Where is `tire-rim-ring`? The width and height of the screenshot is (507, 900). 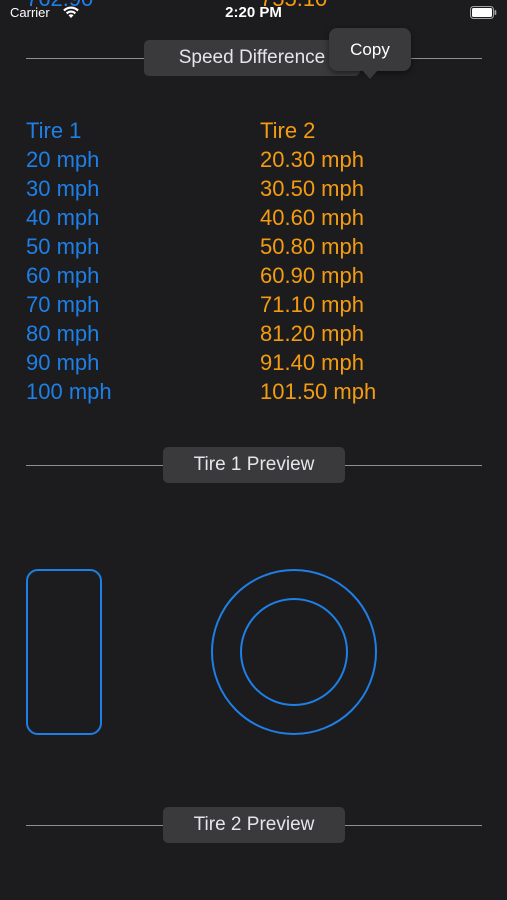
tire-rim-ring is located at coordinates (294, 652).